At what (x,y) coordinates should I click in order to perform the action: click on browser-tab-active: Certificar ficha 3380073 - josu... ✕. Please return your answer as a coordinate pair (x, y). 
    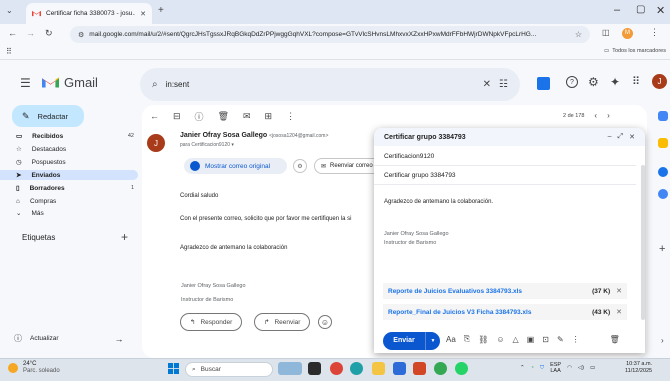
    Looking at the image, I should click on (89, 13).